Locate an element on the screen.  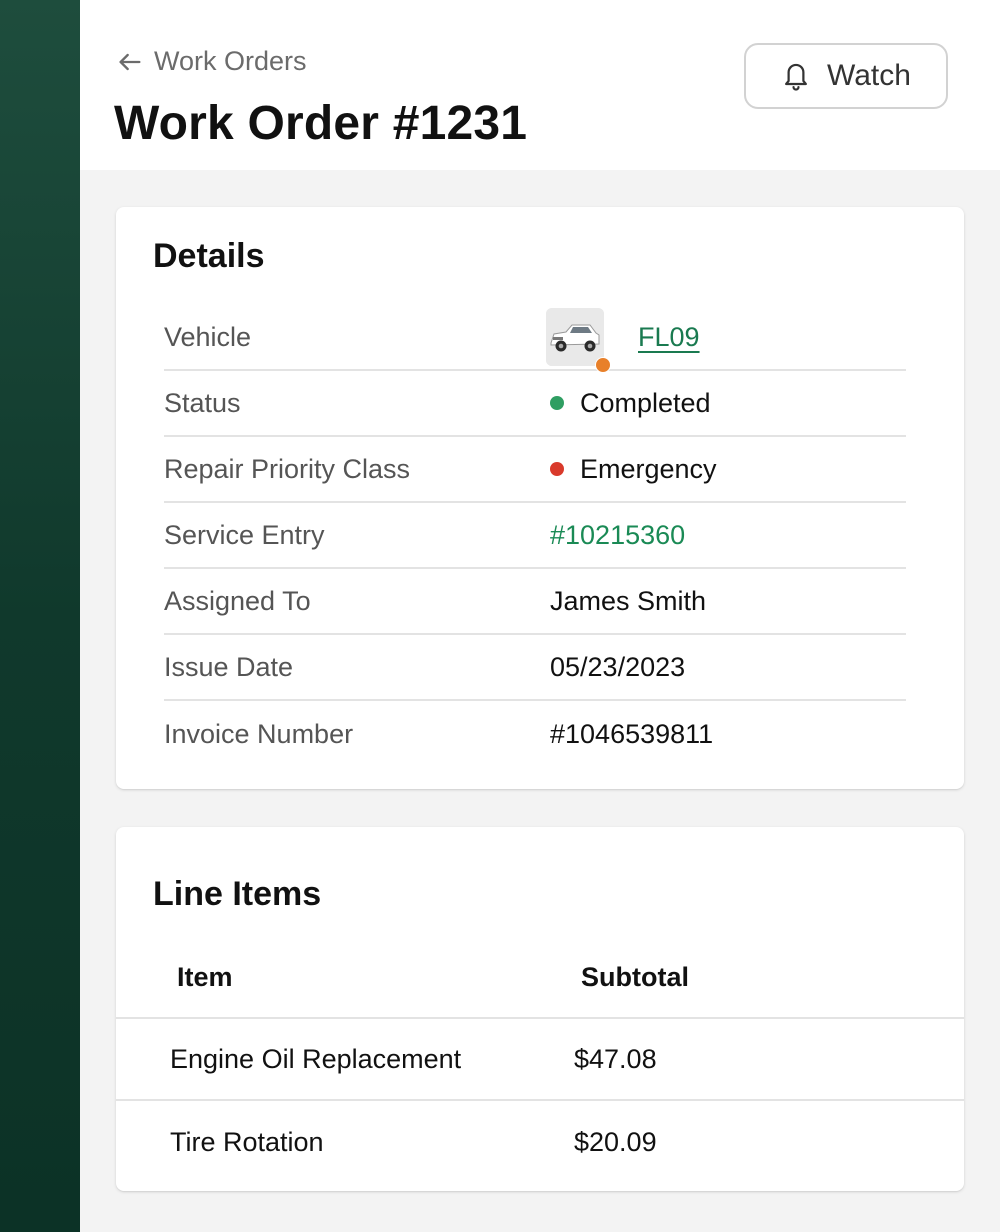
page-title: Work Order #1231 is located at coordinates (321, 123).